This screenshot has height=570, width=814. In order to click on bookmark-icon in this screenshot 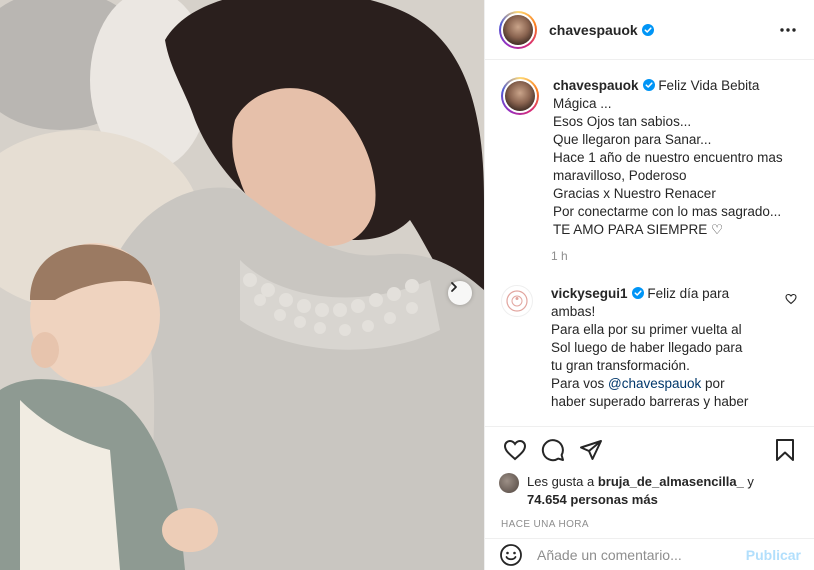, I will do `click(785, 450)`.